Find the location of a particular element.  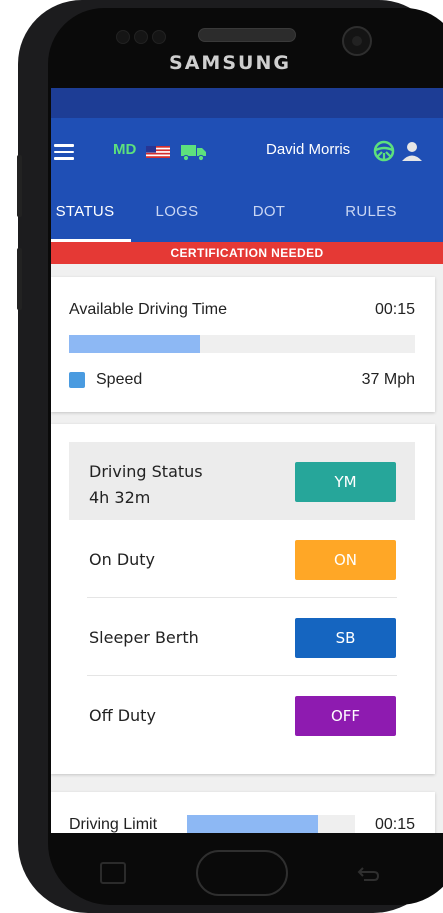

certification-banner: CERTIFICATION NEEDED is located at coordinates (247, 253).